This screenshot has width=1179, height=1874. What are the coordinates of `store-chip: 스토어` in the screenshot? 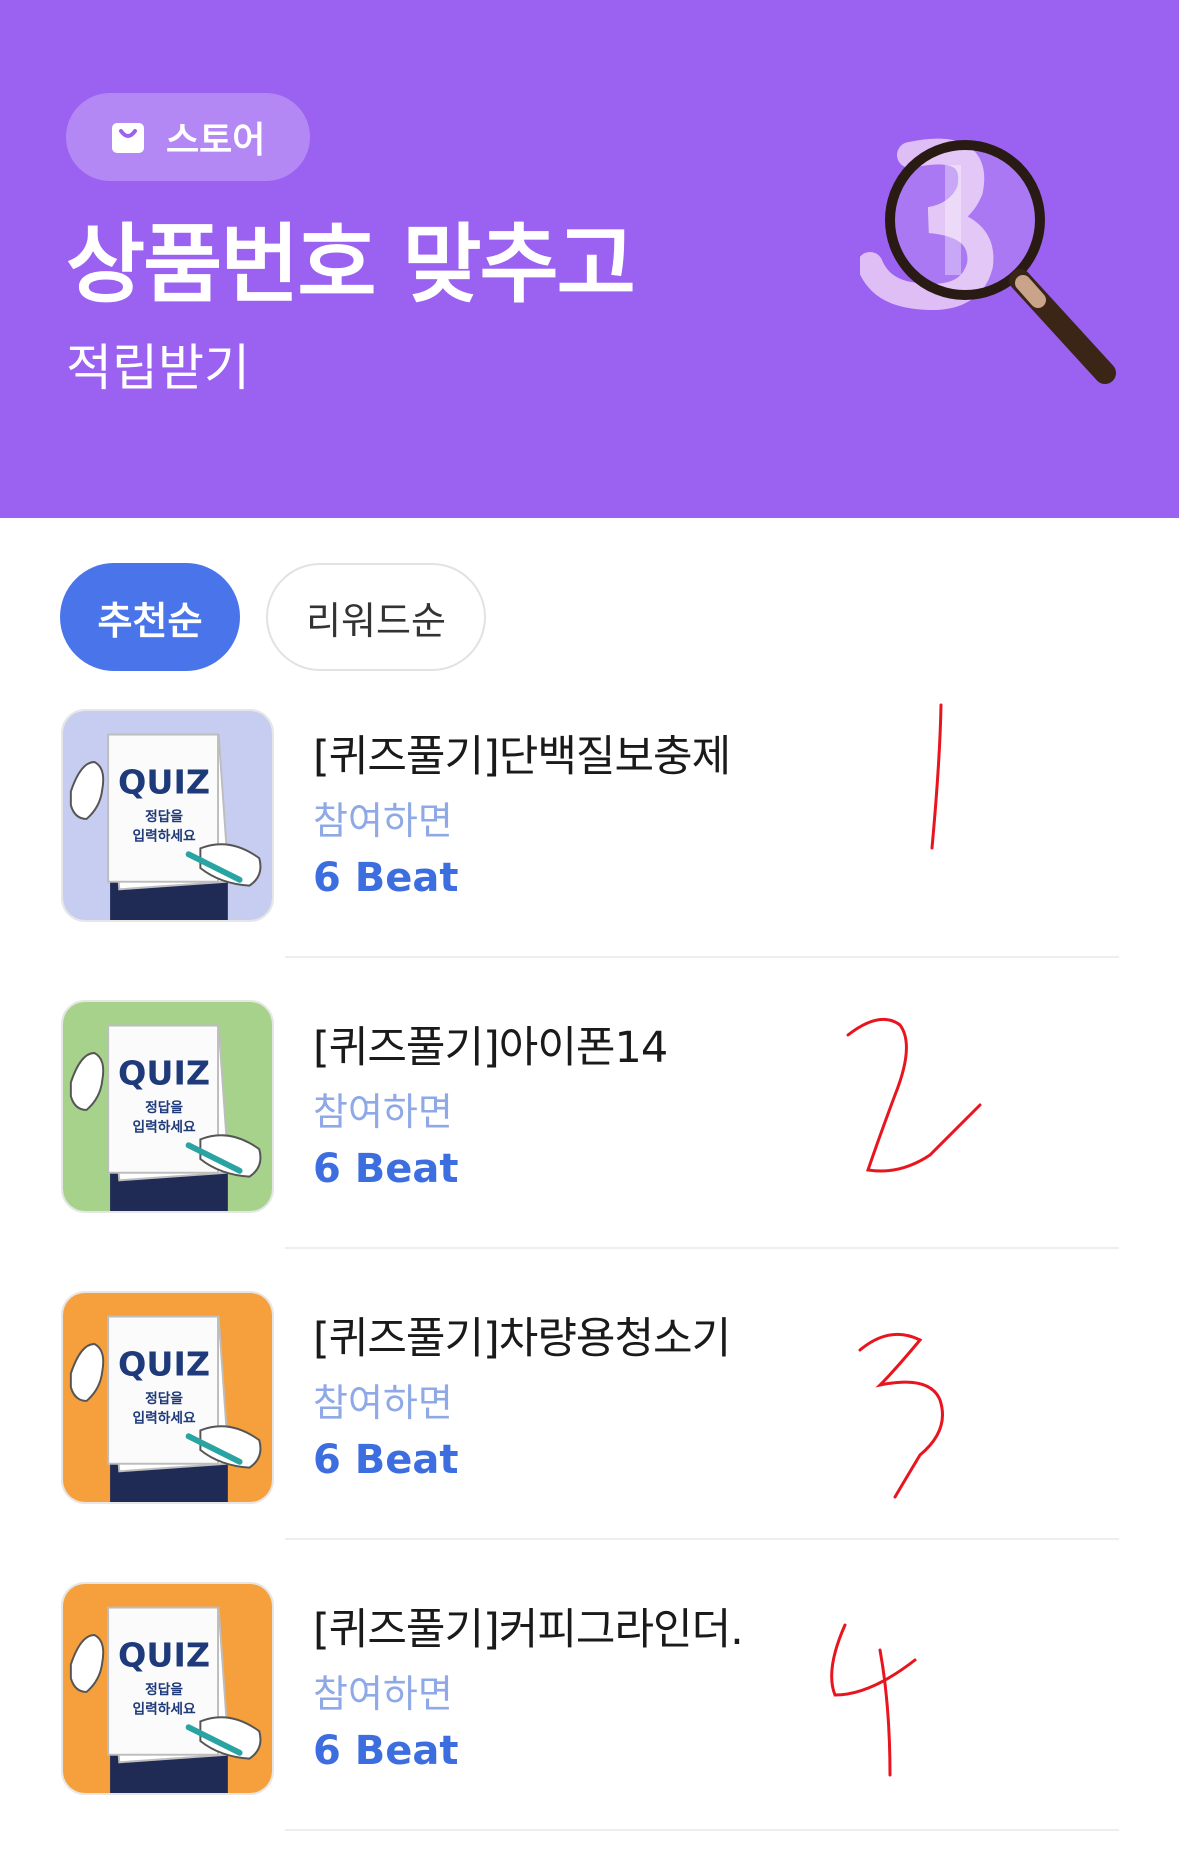 It's located at (188, 137).